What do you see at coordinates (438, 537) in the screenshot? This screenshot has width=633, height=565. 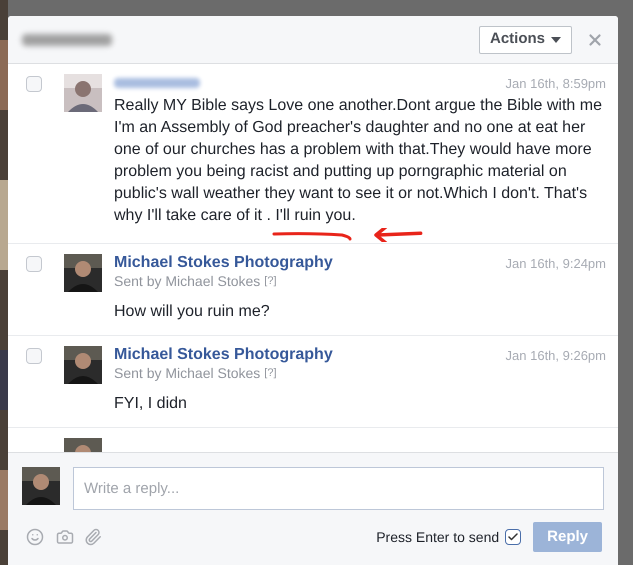 I see `enter-to-send-label: Press Enter to send` at bounding box center [438, 537].